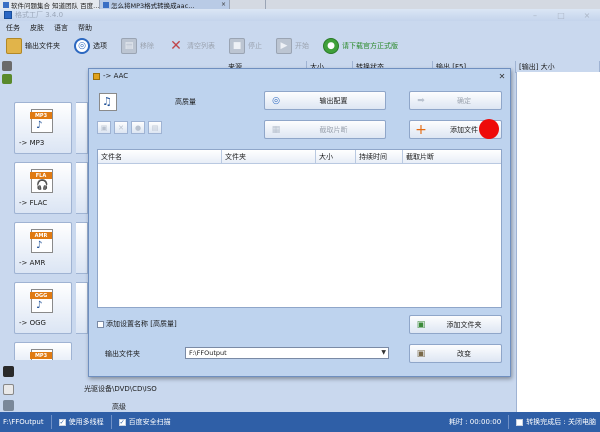  What do you see at coordinates (421, 324) in the screenshot?
I see `add-folder-icon: ▣` at bounding box center [421, 324].